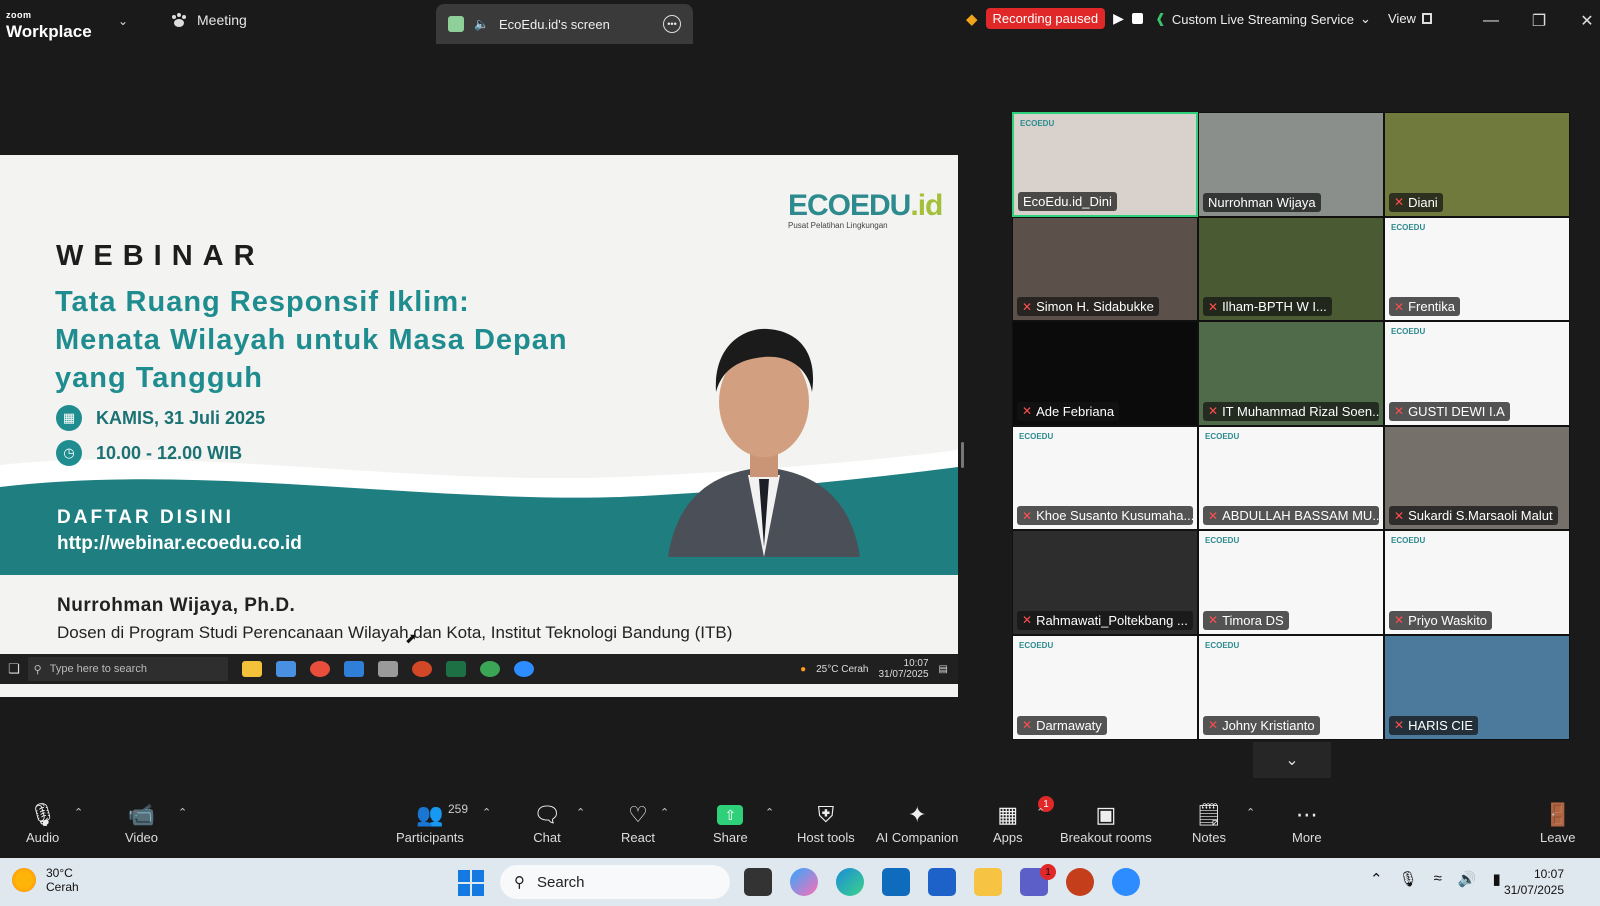  I want to click on audio-button: 🎙 Audio, so click(42, 822).